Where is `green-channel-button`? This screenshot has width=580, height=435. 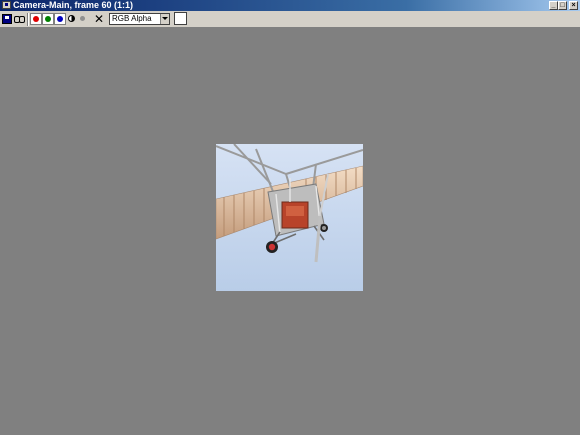
green-channel-button is located at coordinates (48, 19).